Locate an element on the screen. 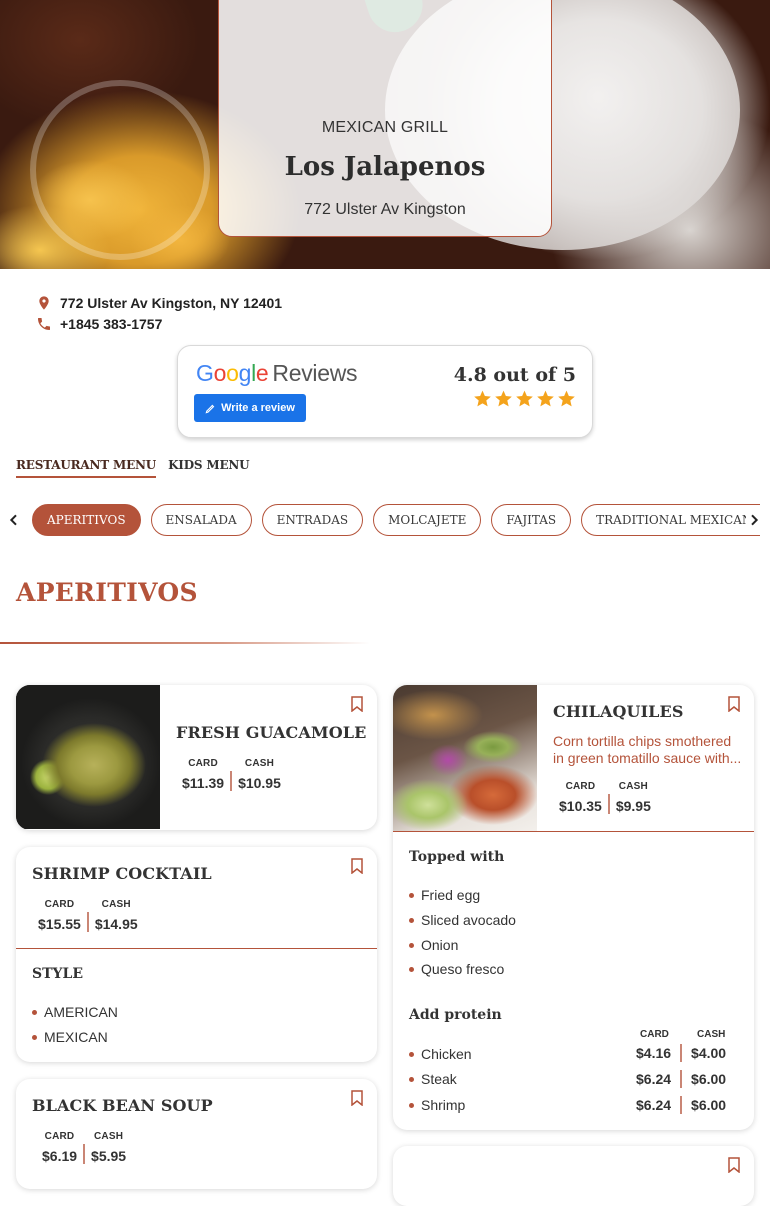 The image size is (770, 1206). topping-item: Sliced avocado is located at coordinates (462, 920).